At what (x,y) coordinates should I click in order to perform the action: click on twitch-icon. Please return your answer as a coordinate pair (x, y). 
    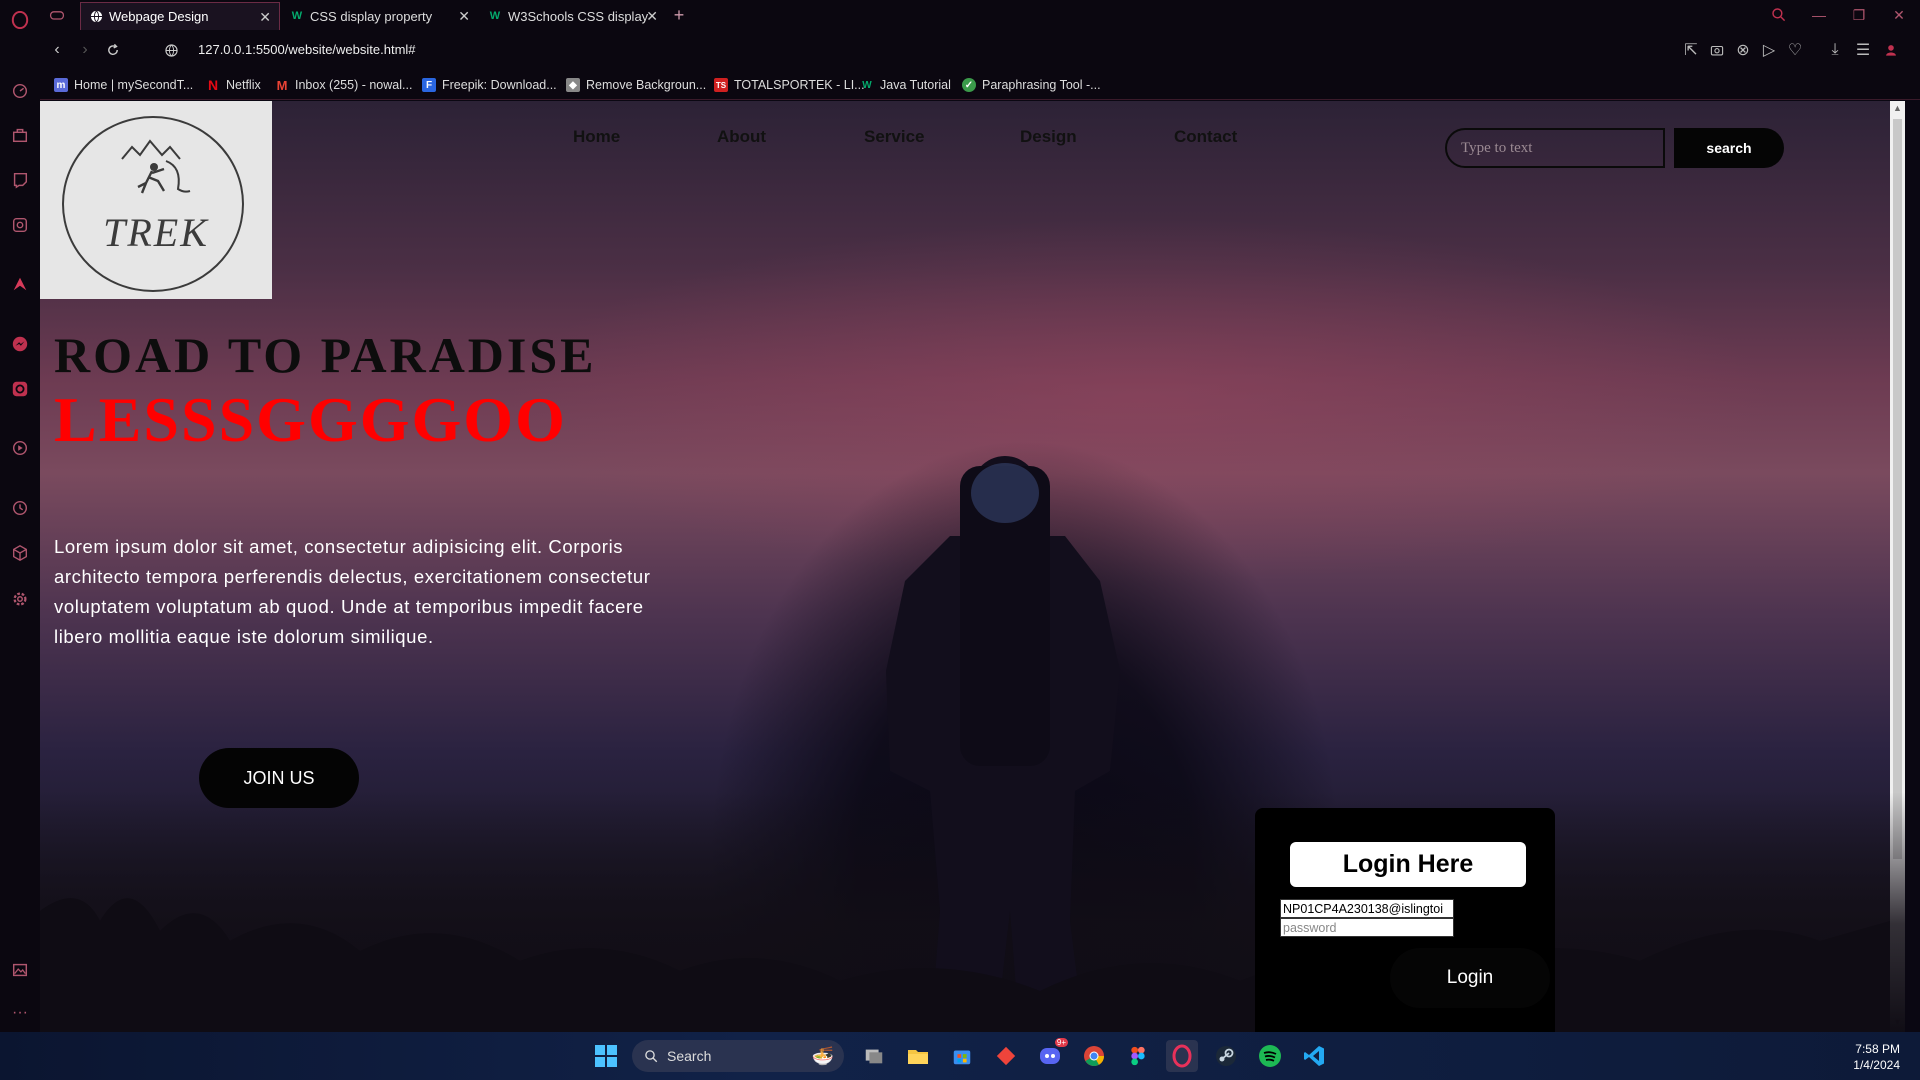
    Looking at the image, I should click on (20, 180).